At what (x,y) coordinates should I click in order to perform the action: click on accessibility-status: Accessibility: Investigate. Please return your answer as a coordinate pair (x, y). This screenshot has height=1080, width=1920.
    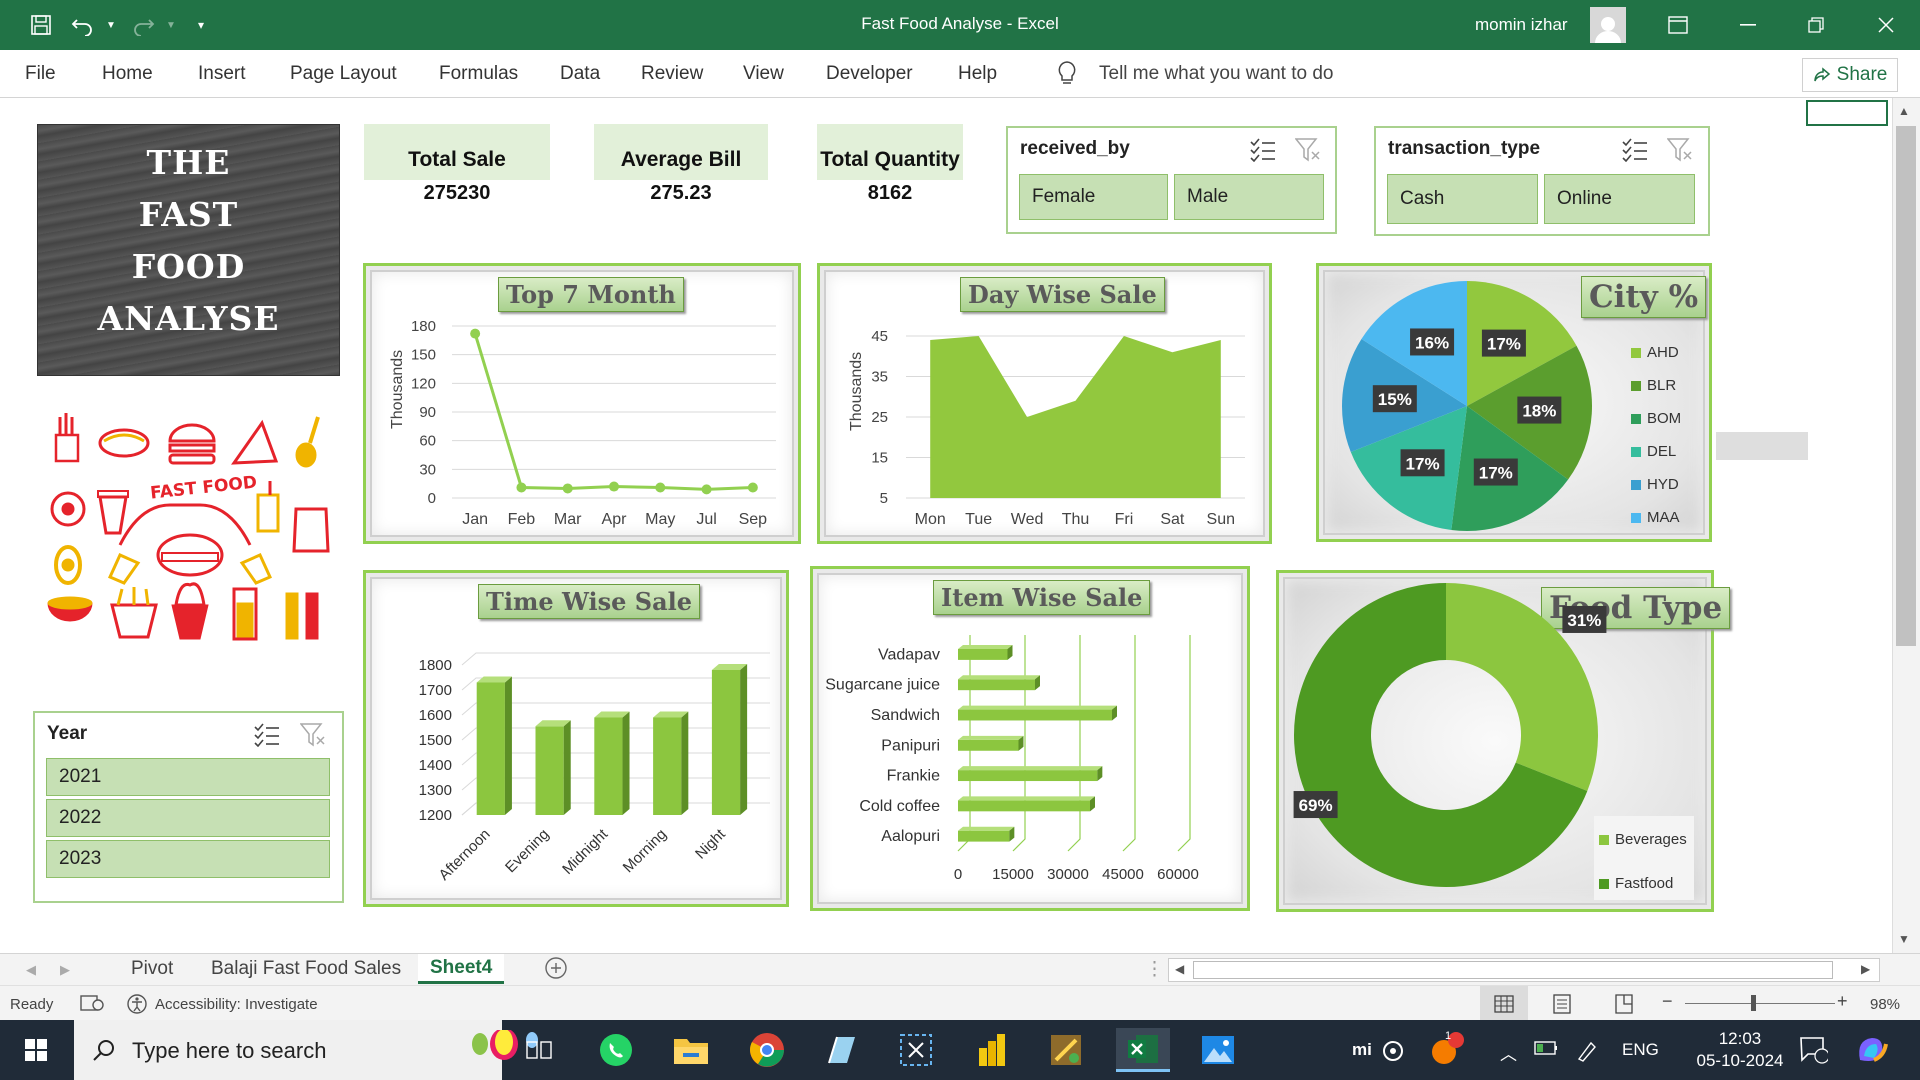
    Looking at the image, I should click on (236, 1004).